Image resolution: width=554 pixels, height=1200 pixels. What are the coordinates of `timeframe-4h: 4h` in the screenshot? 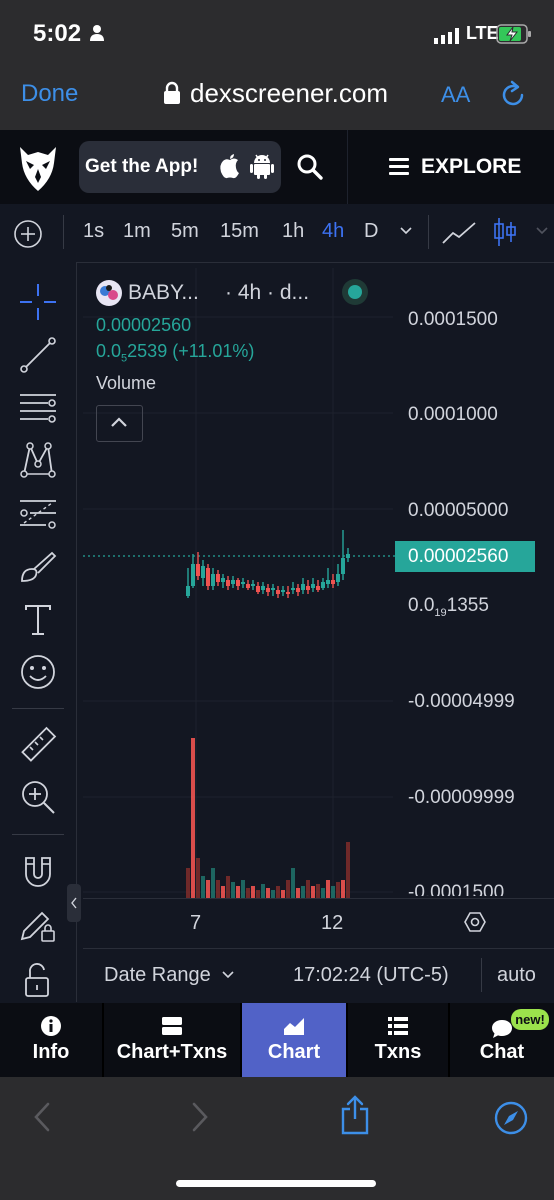 It's located at (333, 231).